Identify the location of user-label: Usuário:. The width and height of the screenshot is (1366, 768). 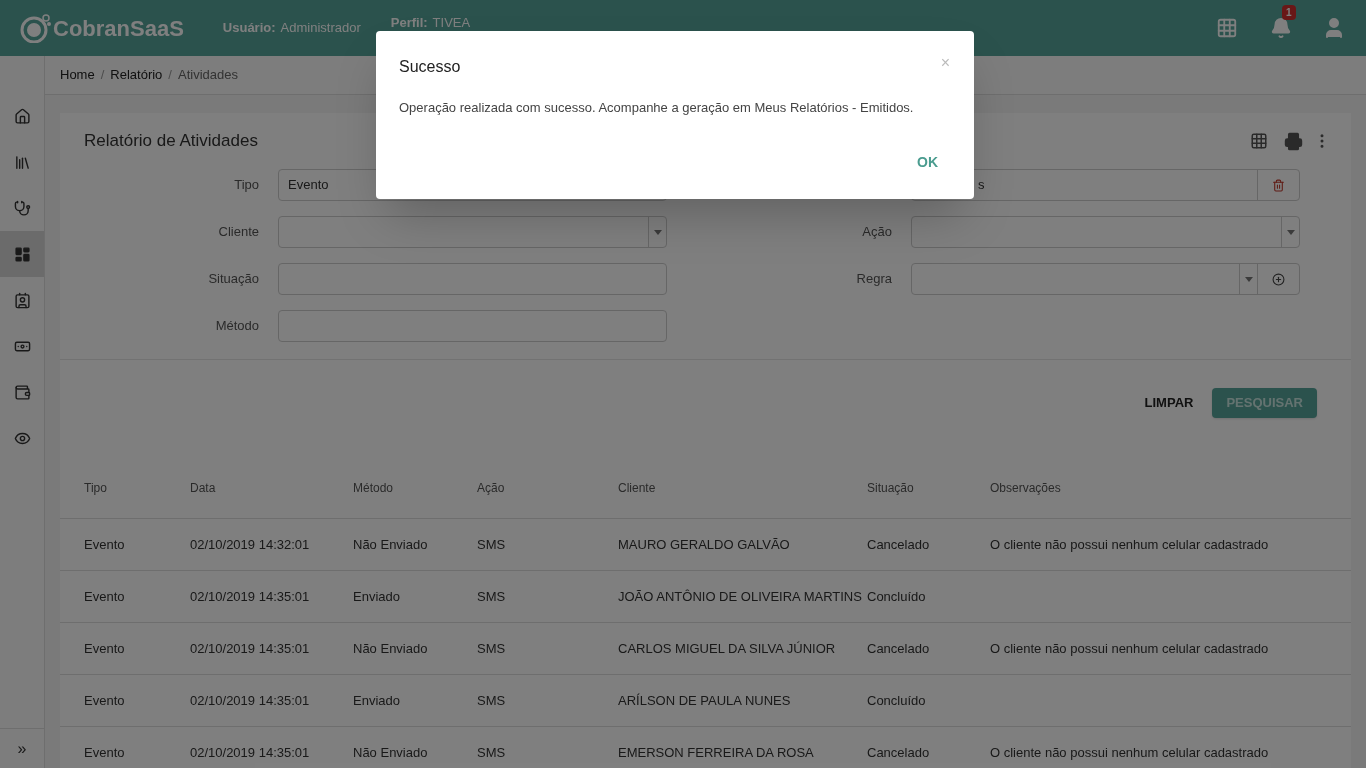
(249, 28).